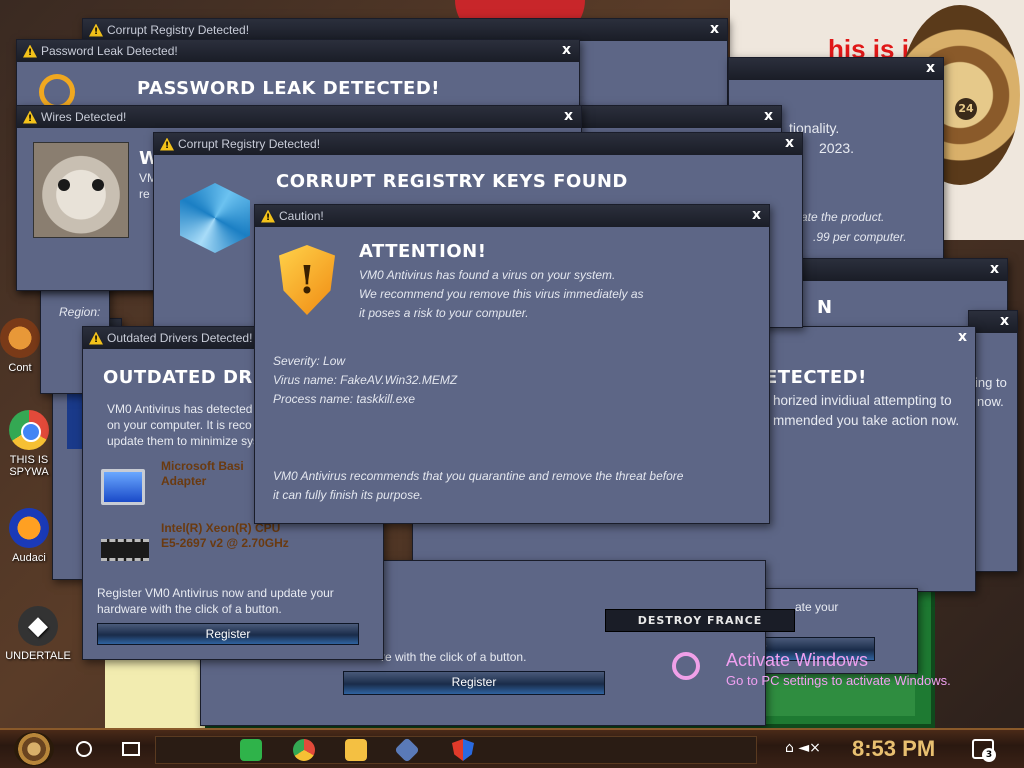 Image resolution: width=1024 pixels, height=768 pixels. I want to click on window-text: on your computer. It is reco, so click(179, 425).